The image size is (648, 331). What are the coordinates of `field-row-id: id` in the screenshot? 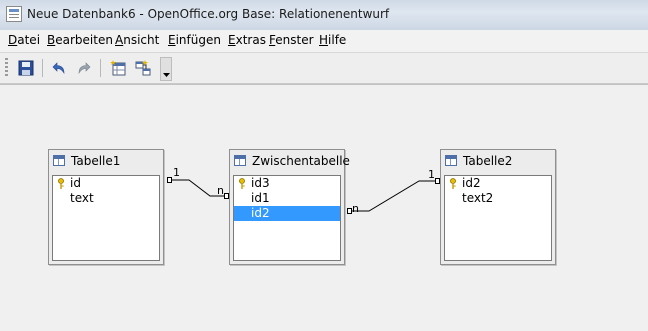 It's located at (106, 183).